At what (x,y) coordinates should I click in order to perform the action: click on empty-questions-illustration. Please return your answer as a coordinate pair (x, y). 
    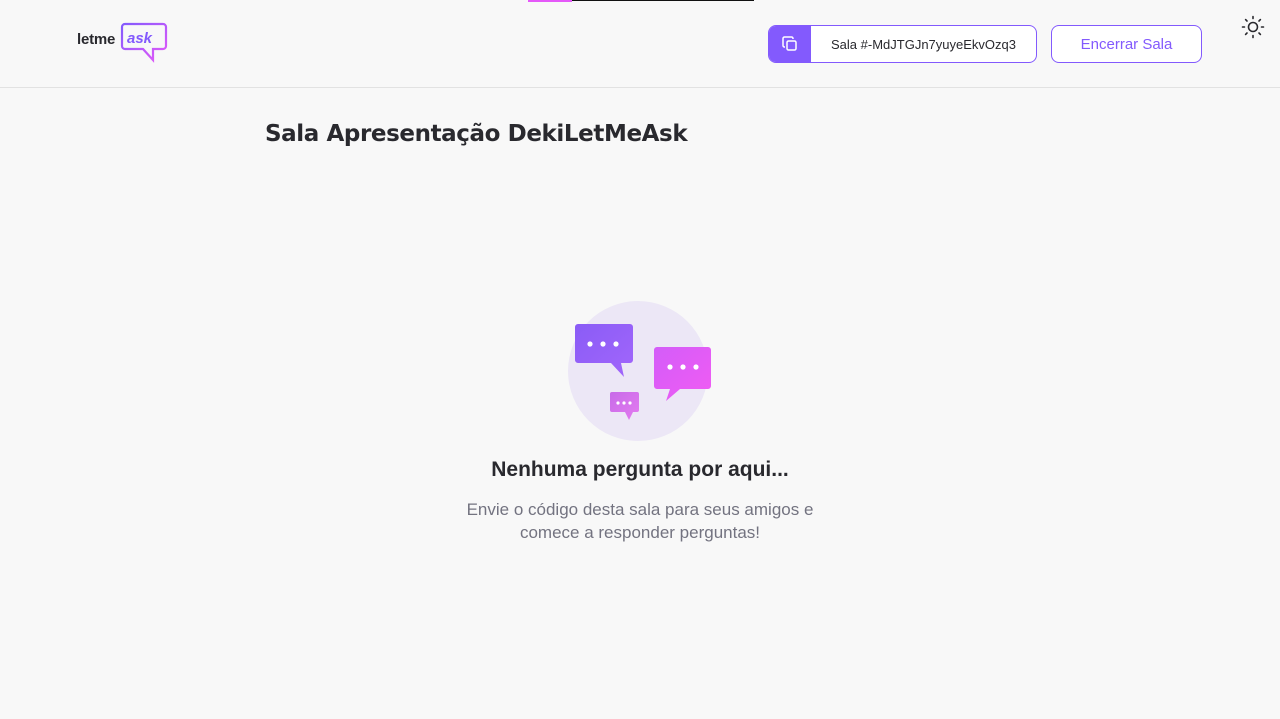
    Looking at the image, I should click on (640, 371).